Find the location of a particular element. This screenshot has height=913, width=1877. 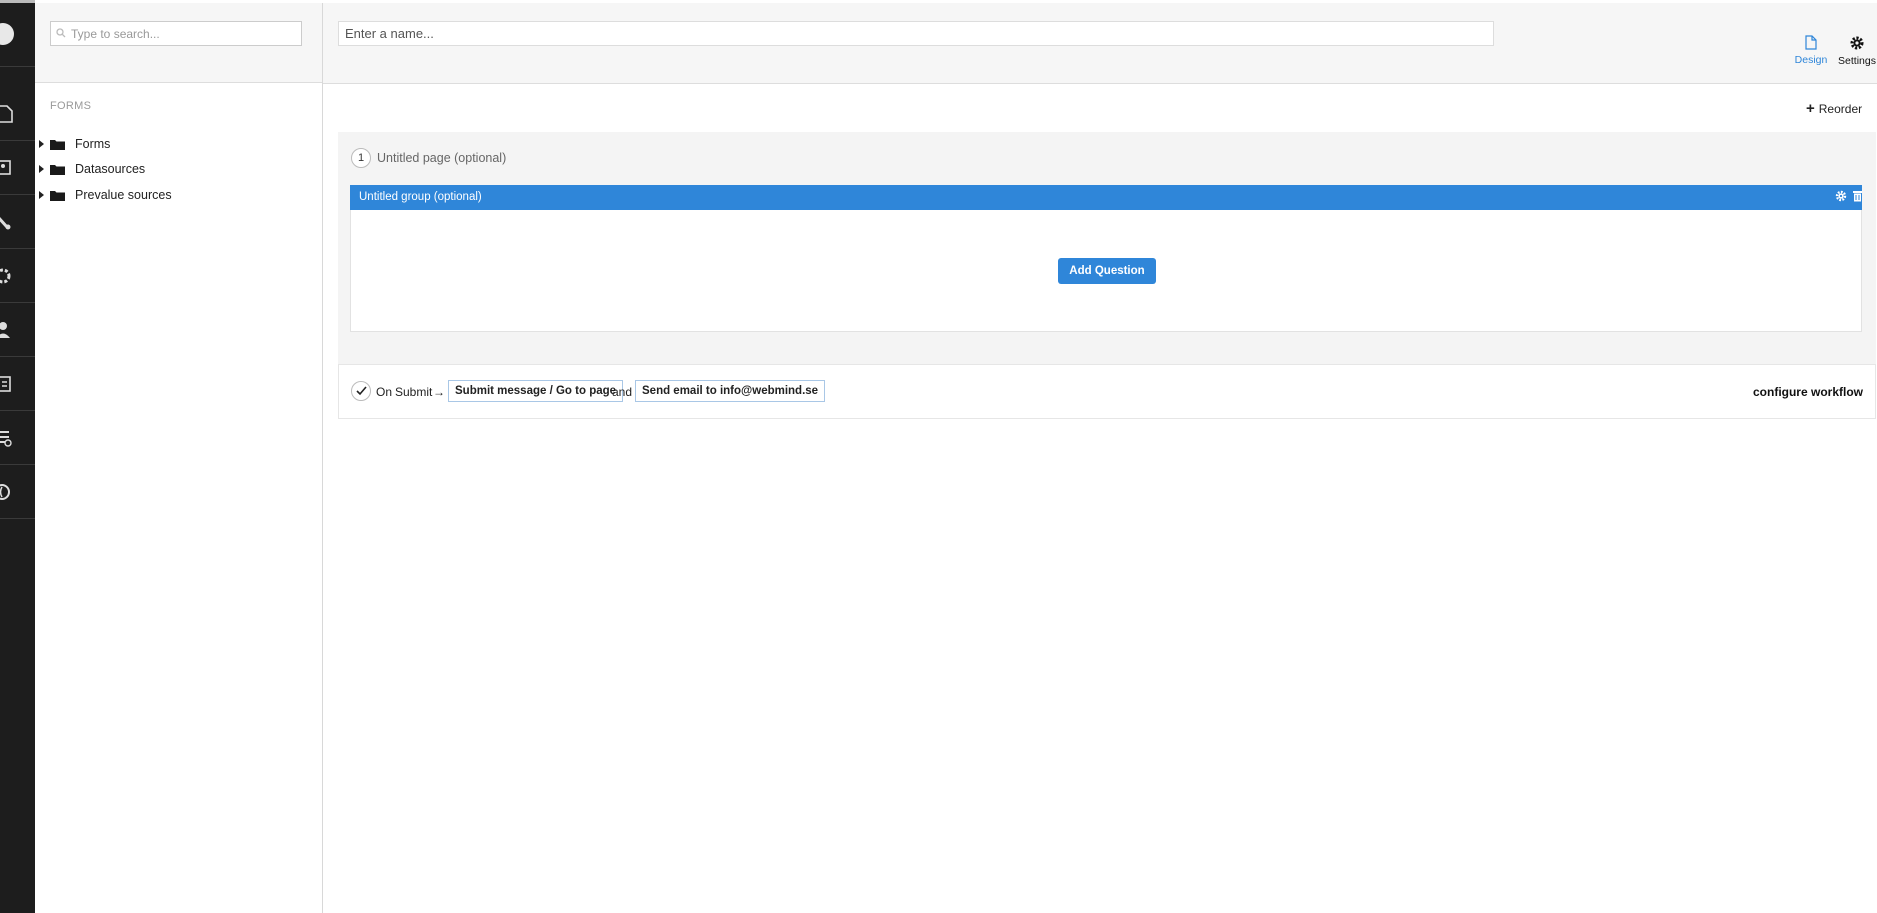

group-body: Add Question is located at coordinates (1106, 271).